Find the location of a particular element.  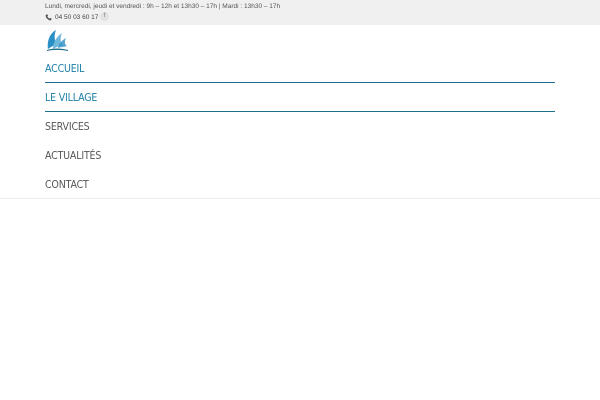

nav-item-label: SERVICES is located at coordinates (67, 126).